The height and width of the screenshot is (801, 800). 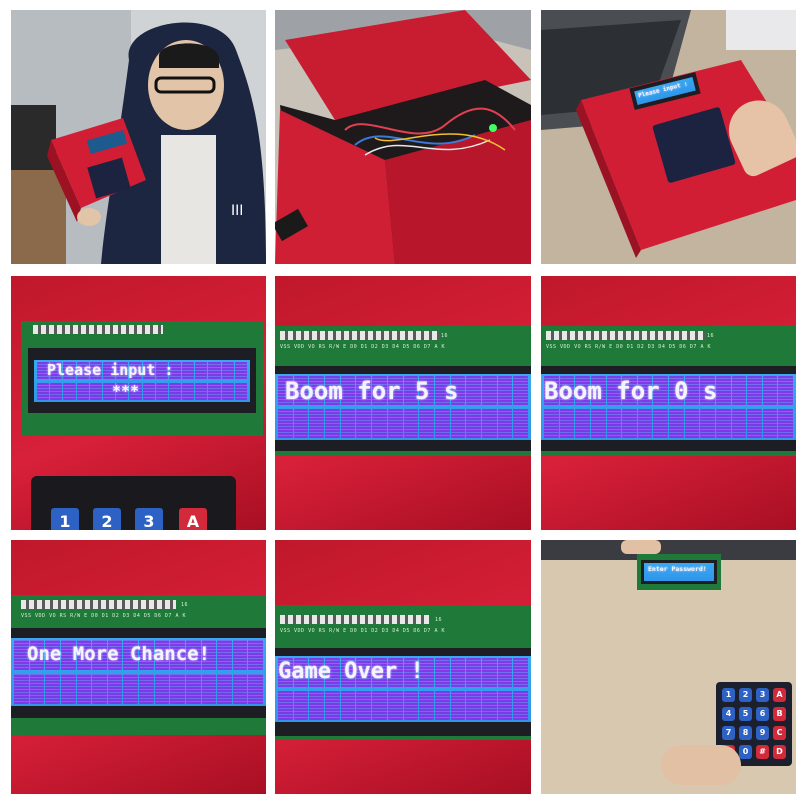 I want to click on lcd-bezel: Boom for 5 s, so click(x=403, y=408).